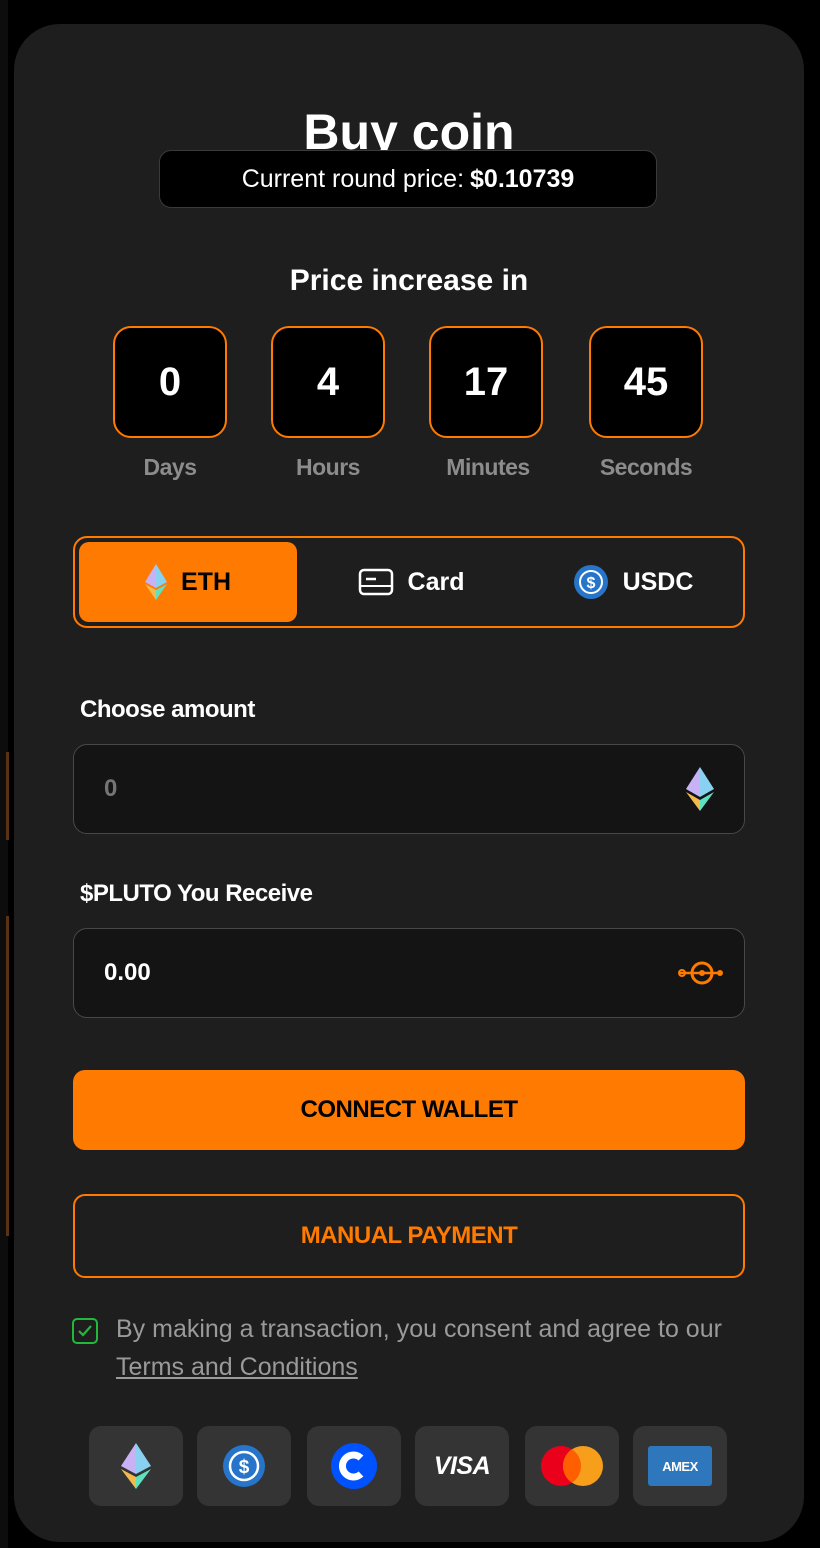 This screenshot has height=1548, width=820. I want to click on payment-method-mastercard, so click(572, 1466).